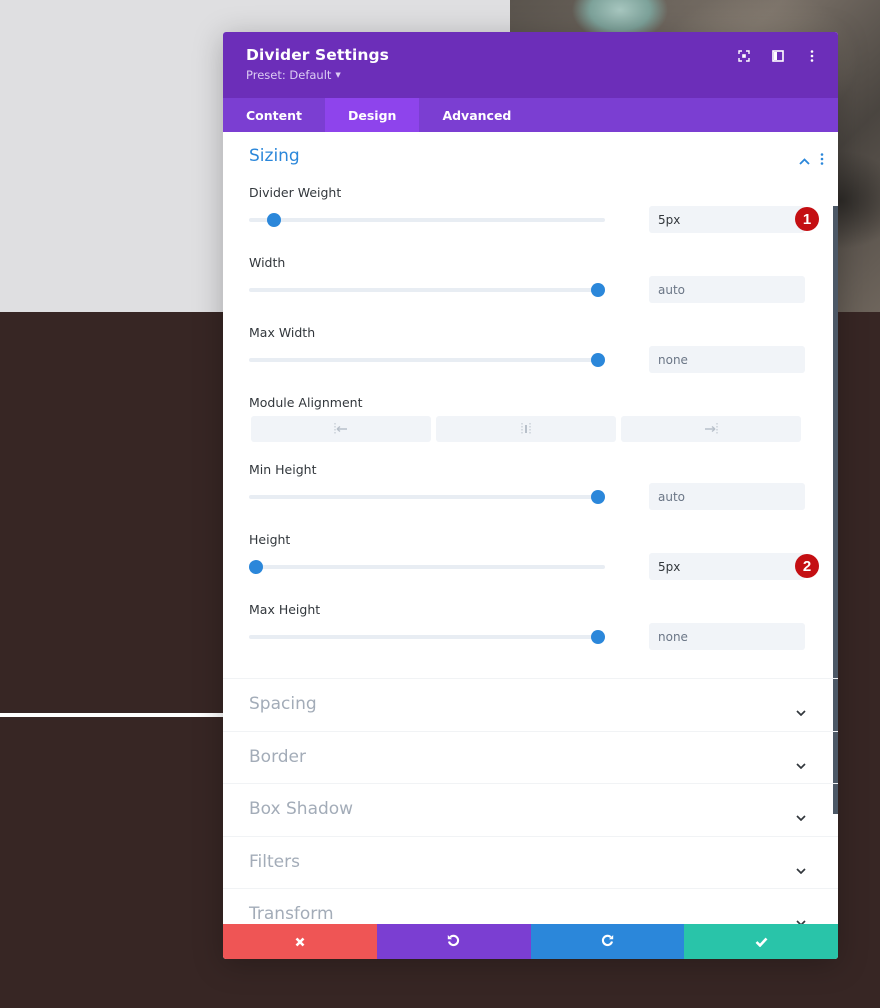 This screenshot has width=880, height=1008. I want to click on preset-dropdown: Preset: Default ▼, so click(542, 75).